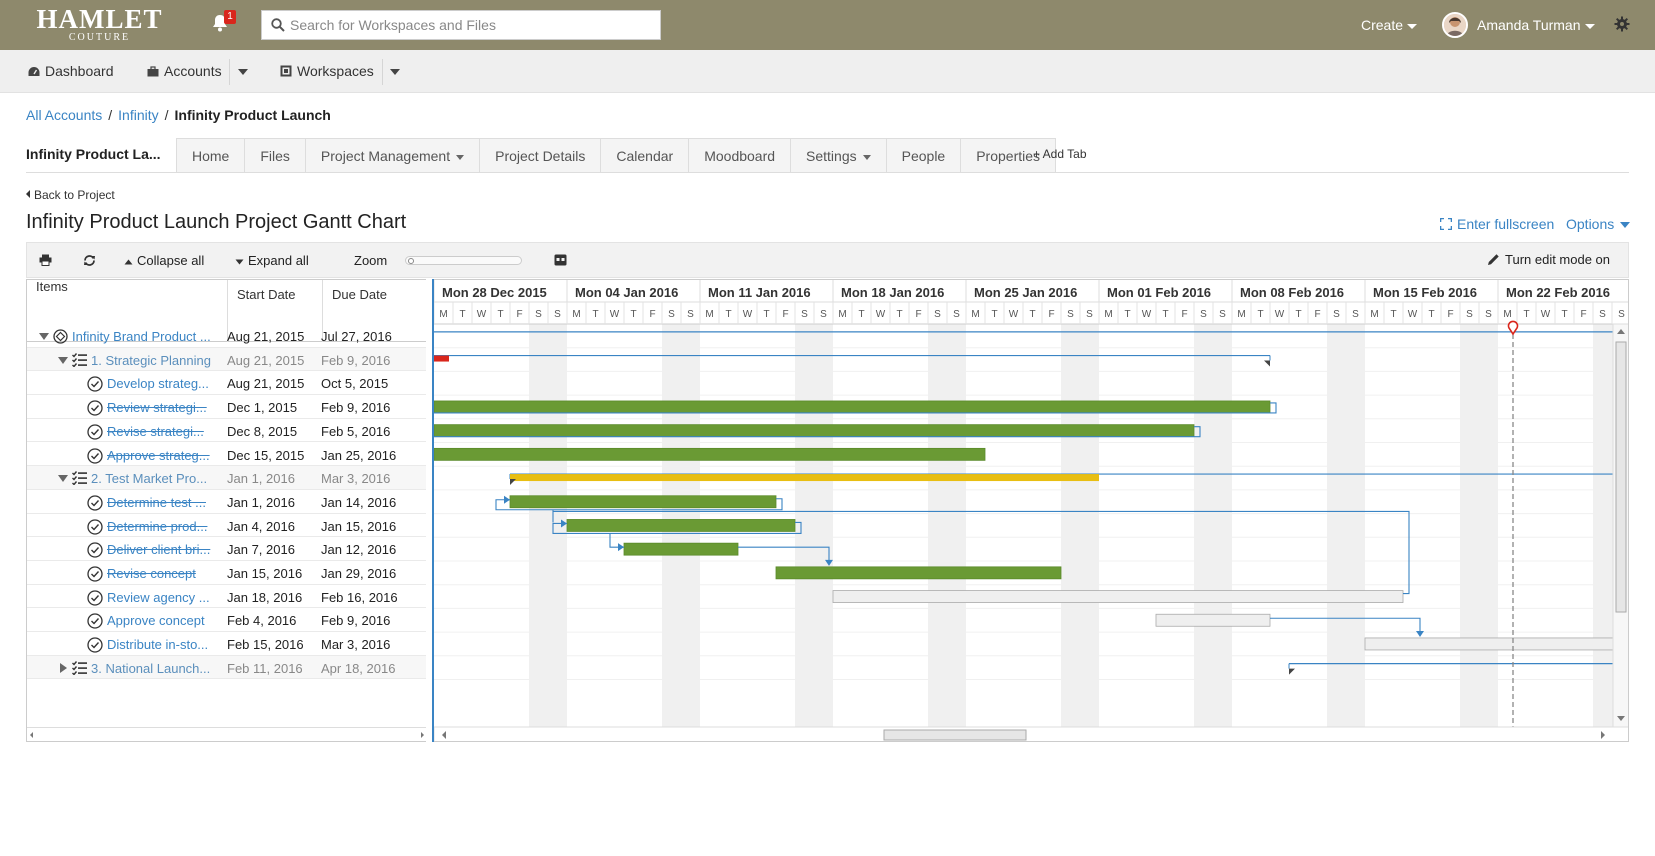 This screenshot has height=856, width=1655. Describe the element at coordinates (1622, 25) in the screenshot. I see `gear-icon` at that location.